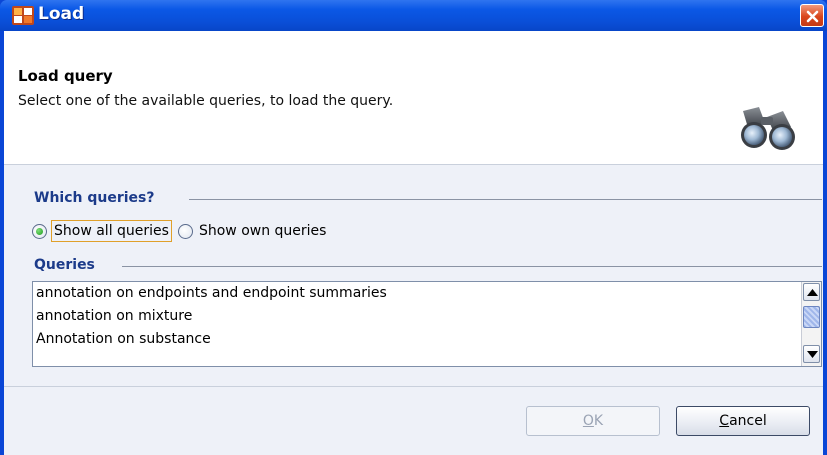 The width and height of the screenshot is (827, 455). What do you see at coordinates (65, 76) in the screenshot?
I see `header-title: Load query` at bounding box center [65, 76].